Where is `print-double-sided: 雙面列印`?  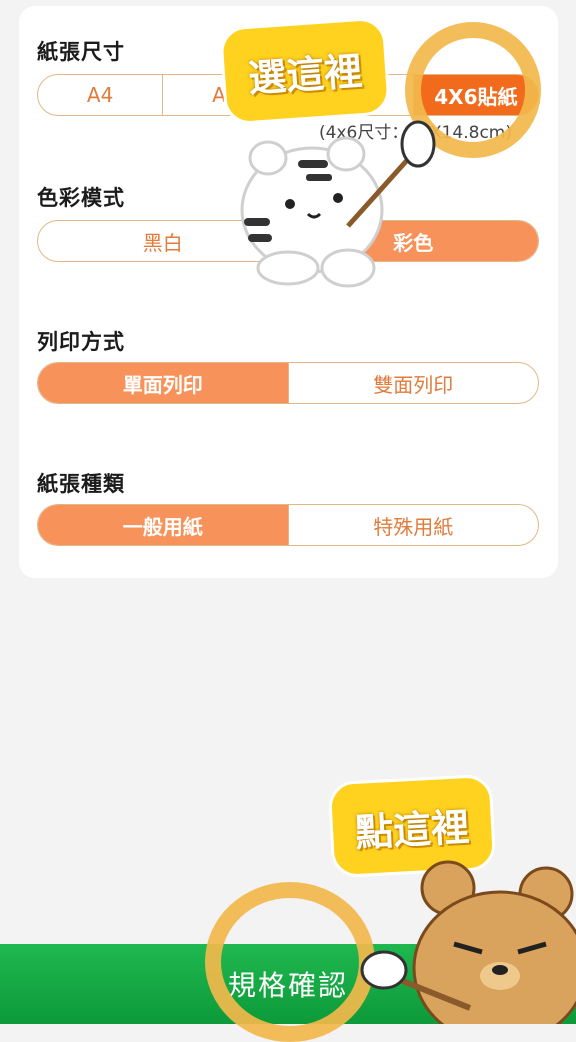
print-double-sided: 雙面列印 is located at coordinates (414, 383).